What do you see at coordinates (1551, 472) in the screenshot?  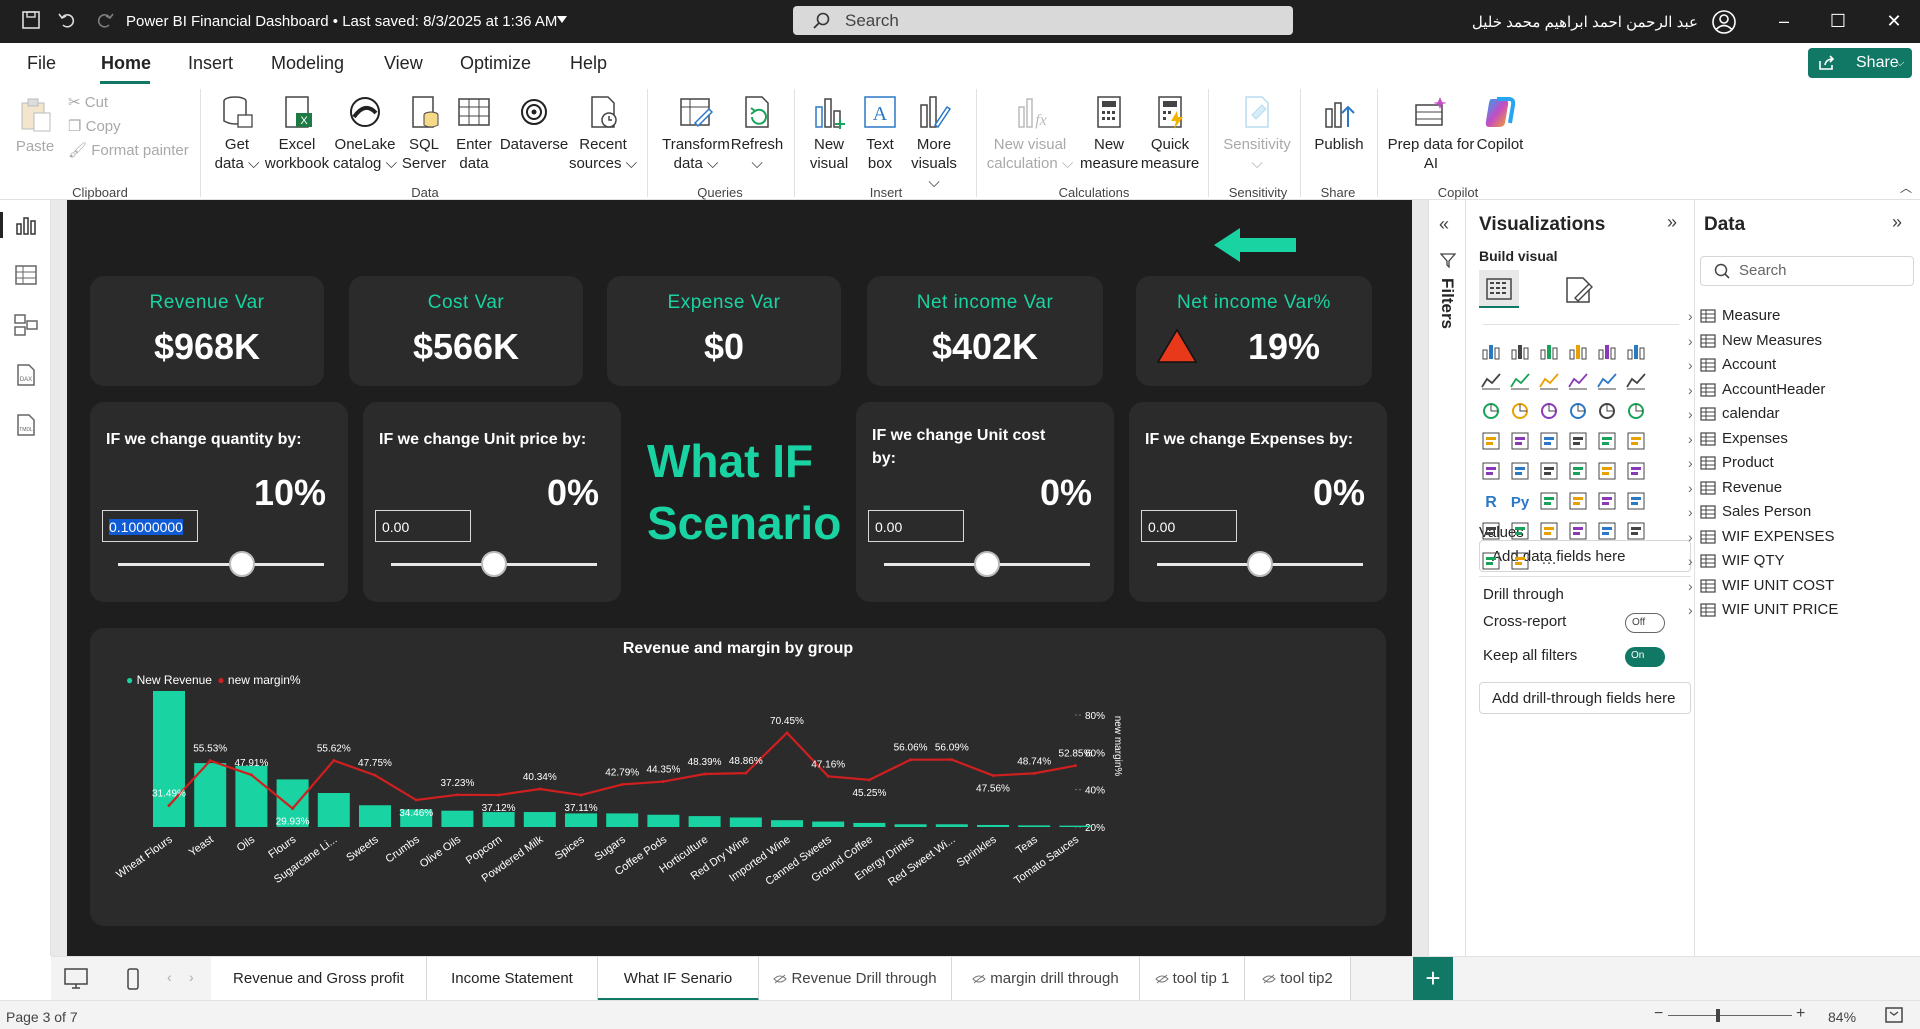 I see `slicer-icon` at bounding box center [1551, 472].